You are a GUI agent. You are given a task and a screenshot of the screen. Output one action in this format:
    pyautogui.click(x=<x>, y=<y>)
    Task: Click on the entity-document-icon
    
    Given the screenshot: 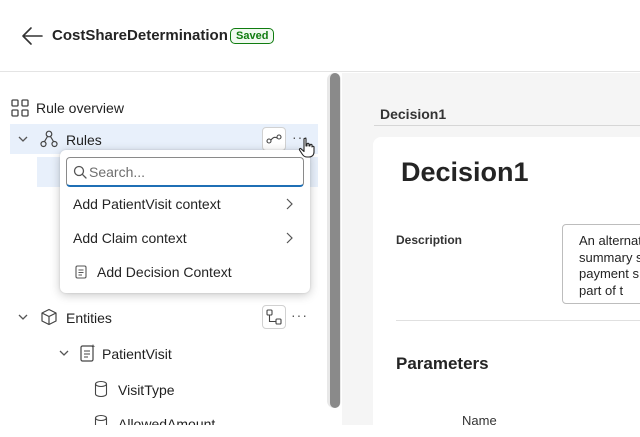 What is the action you would take?
    pyautogui.click(x=88, y=353)
    